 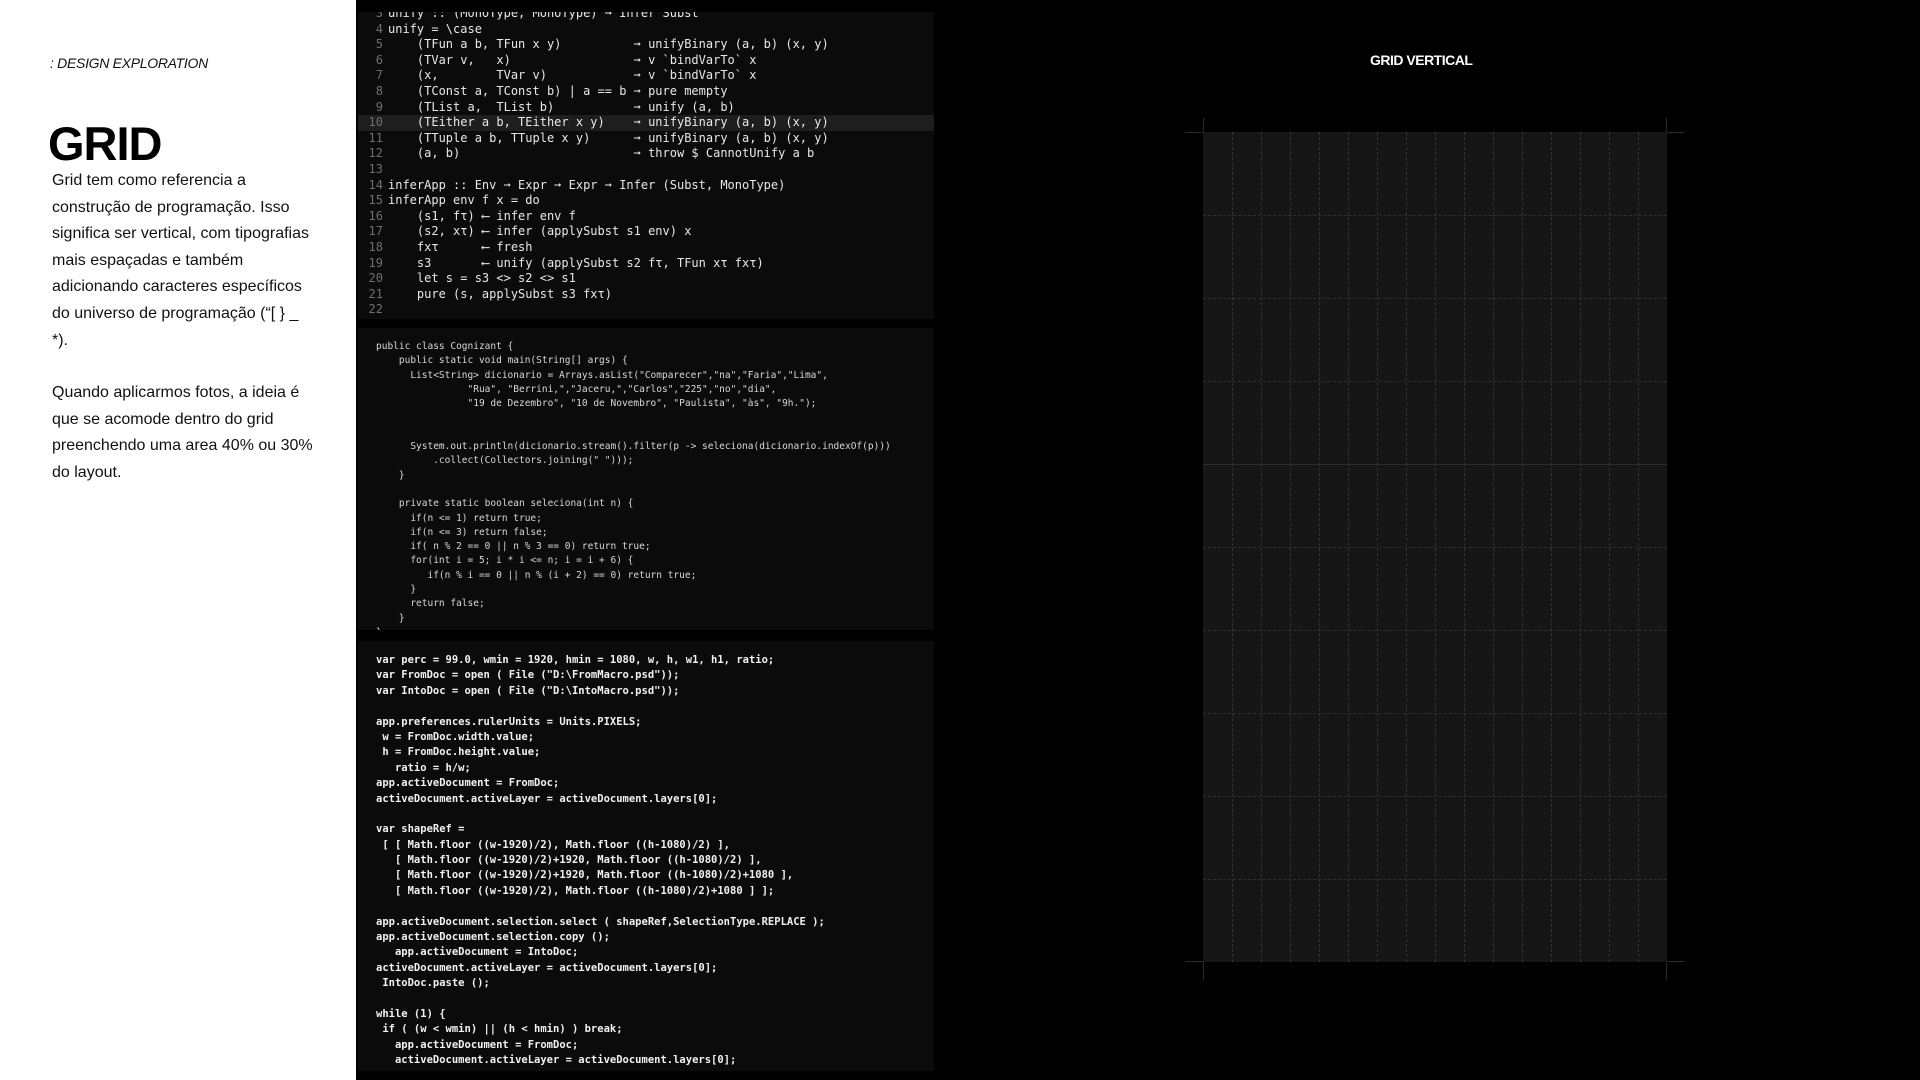 What do you see at coordinates (375, 215) in the screenshot?
I see `line-number: 16` at bounding box center [375, 215].